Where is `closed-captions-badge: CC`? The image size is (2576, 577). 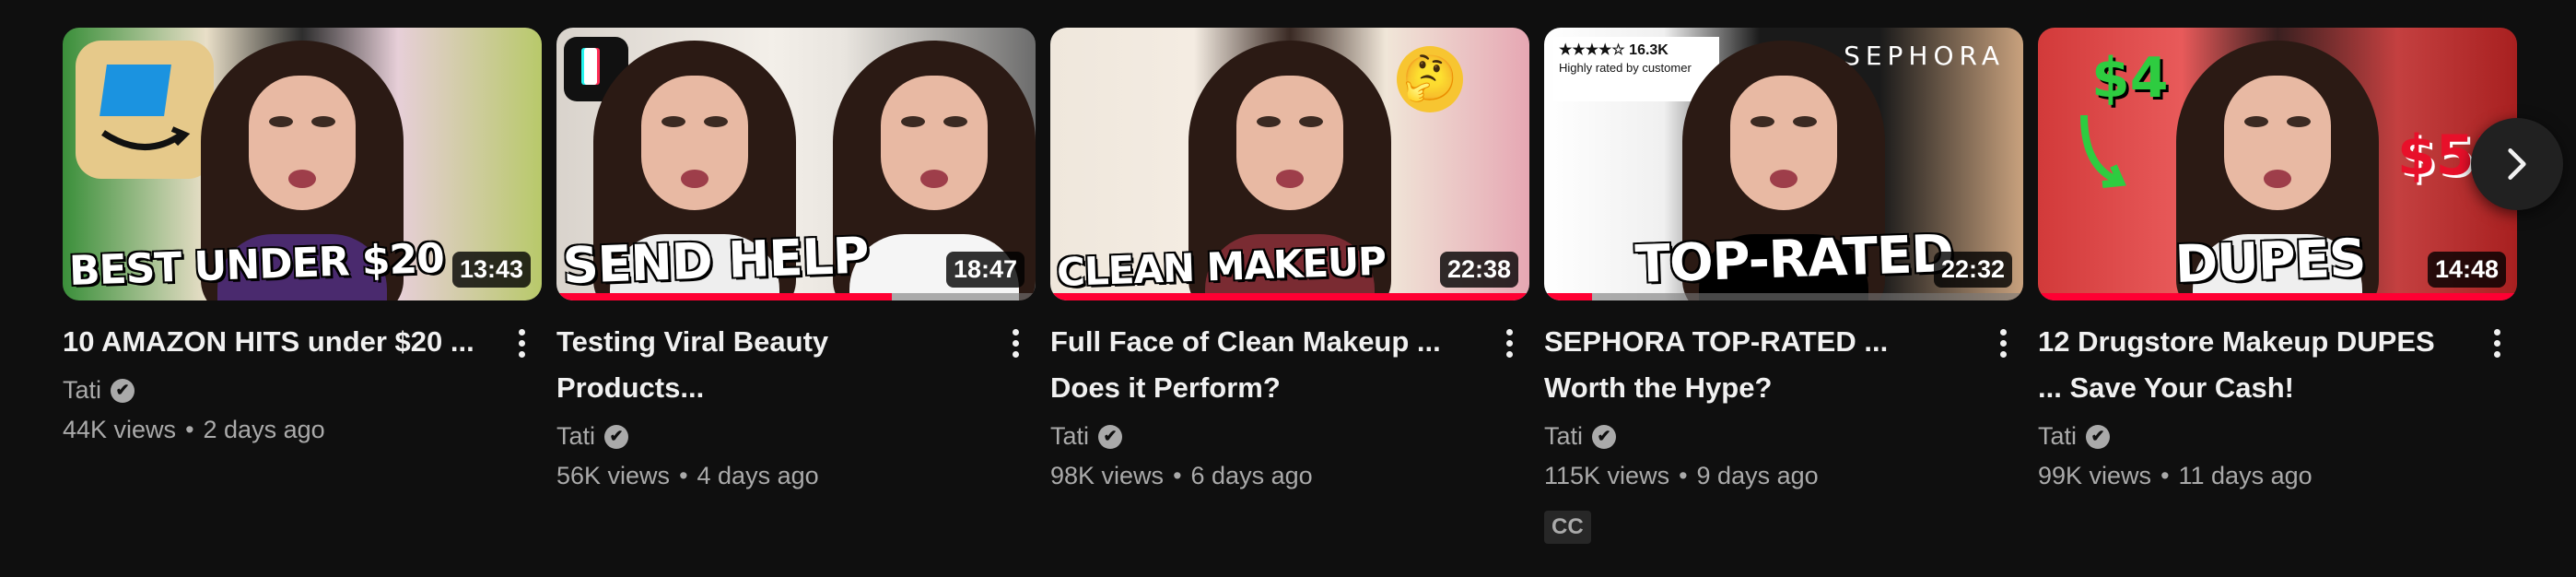
closed-captions-badge: CC is located at coordinates (1567, 527).